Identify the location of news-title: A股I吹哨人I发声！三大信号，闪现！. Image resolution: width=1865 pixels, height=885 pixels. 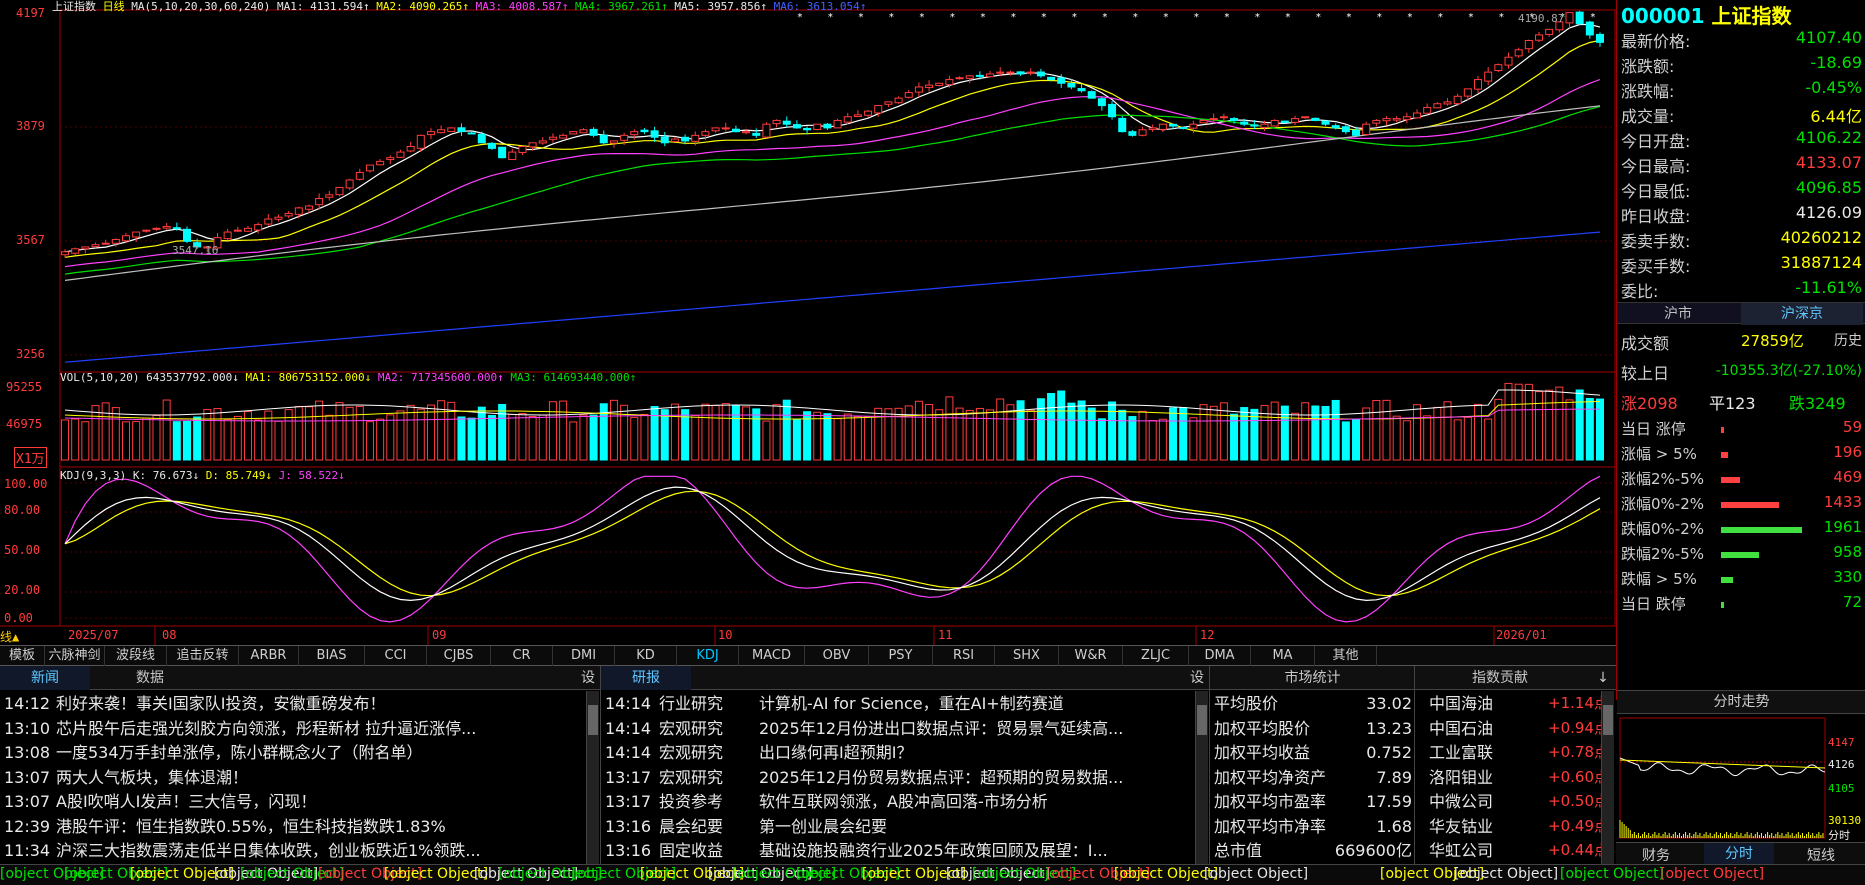
(186, 801).